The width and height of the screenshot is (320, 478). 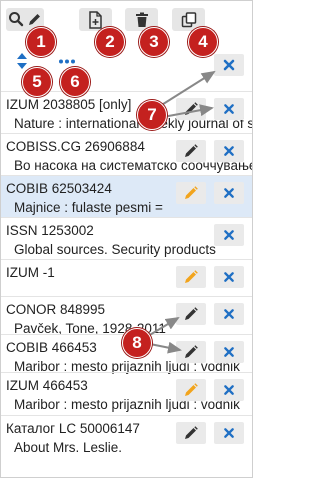 What do you see at coordinates (95, 19) in the screenshot?
I see `new-document-icon` at bounding box center [95, 19].